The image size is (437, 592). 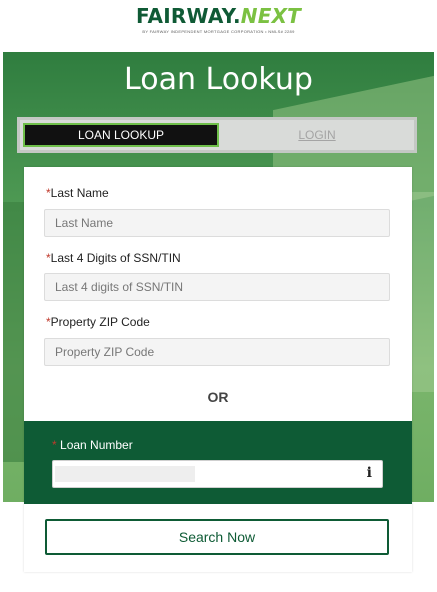 What do you see at coordinates (218, 397) in the screenshot?
I see `or-divider: OR` at bounding box center [218, 397].